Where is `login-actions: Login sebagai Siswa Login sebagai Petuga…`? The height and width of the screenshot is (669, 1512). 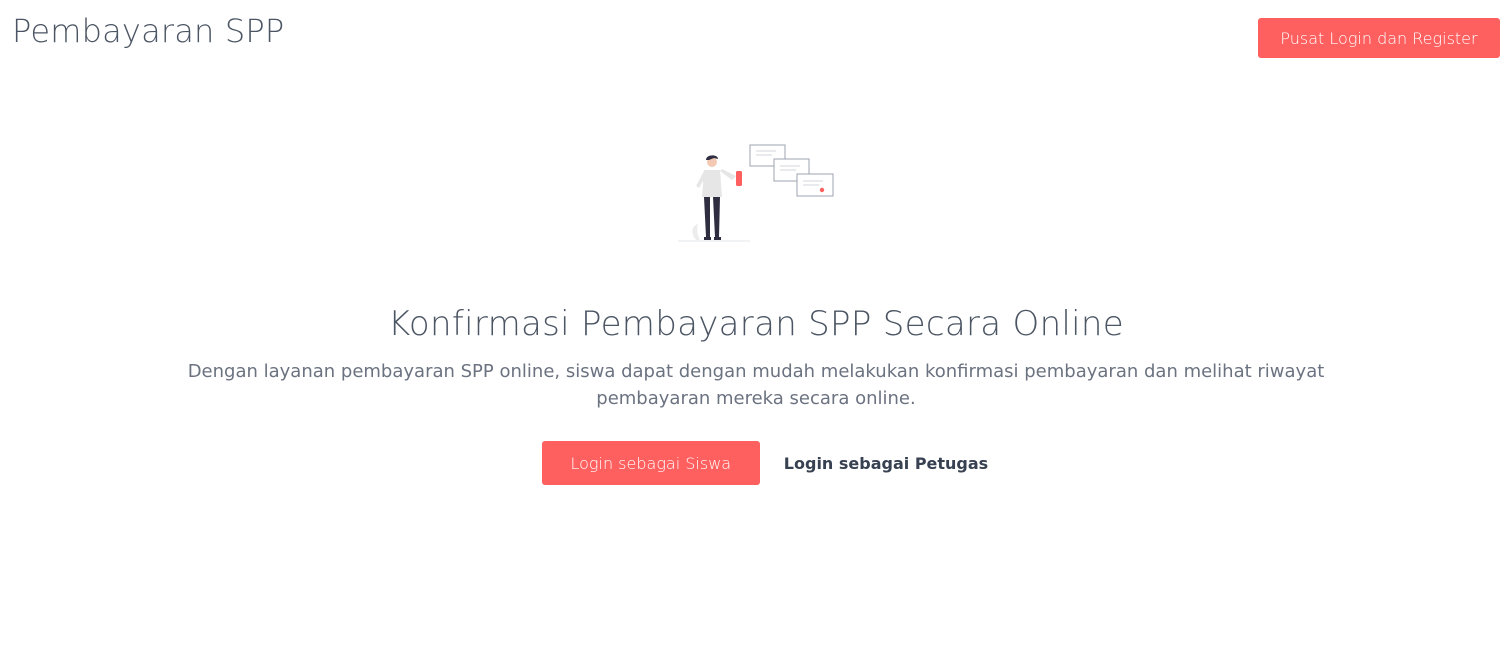 login-actions: Login sebagai Siswa Login sebagai Petuga… is located at coordinates (756, 463).